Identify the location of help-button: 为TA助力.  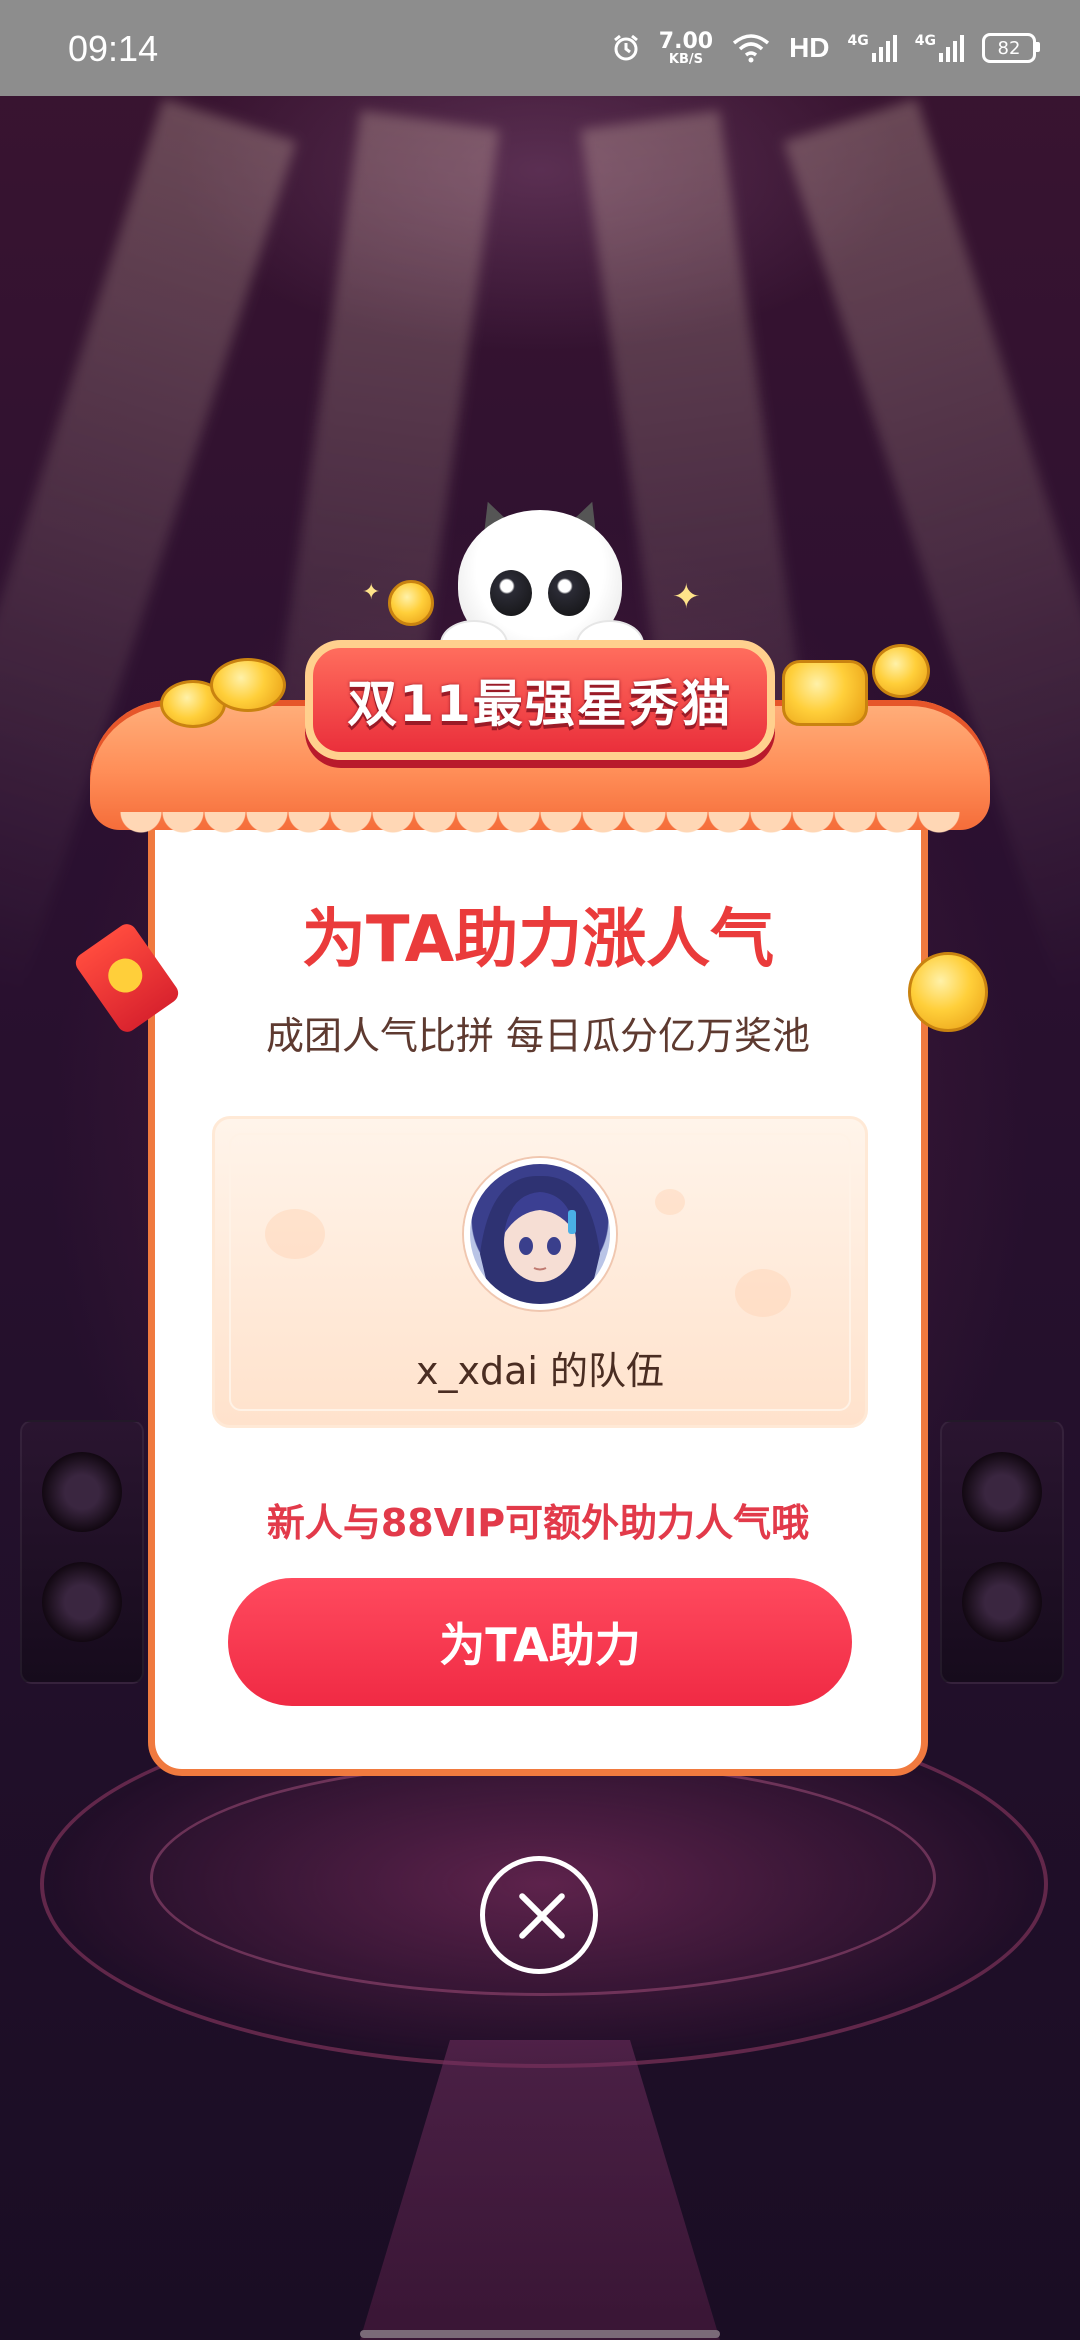
(540, 1642).